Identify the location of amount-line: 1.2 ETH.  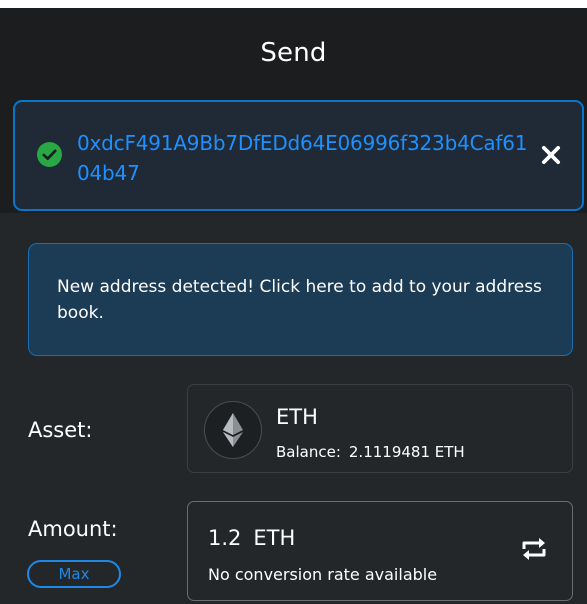
(251, 538).